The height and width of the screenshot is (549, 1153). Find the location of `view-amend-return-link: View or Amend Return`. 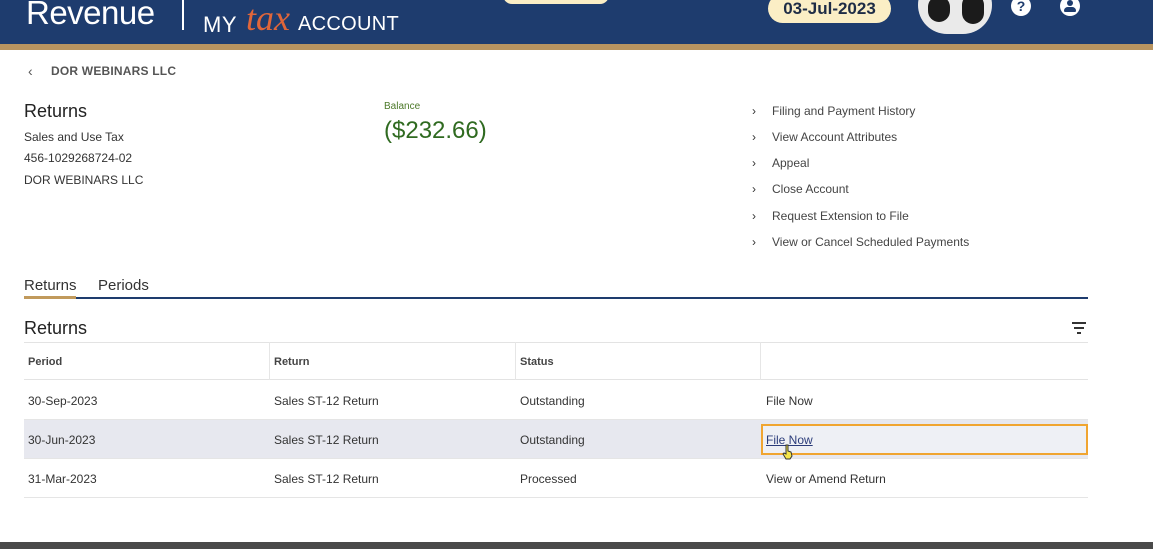

view-amend-return-link: View or Amend Return is located at coordinates (826, 479).